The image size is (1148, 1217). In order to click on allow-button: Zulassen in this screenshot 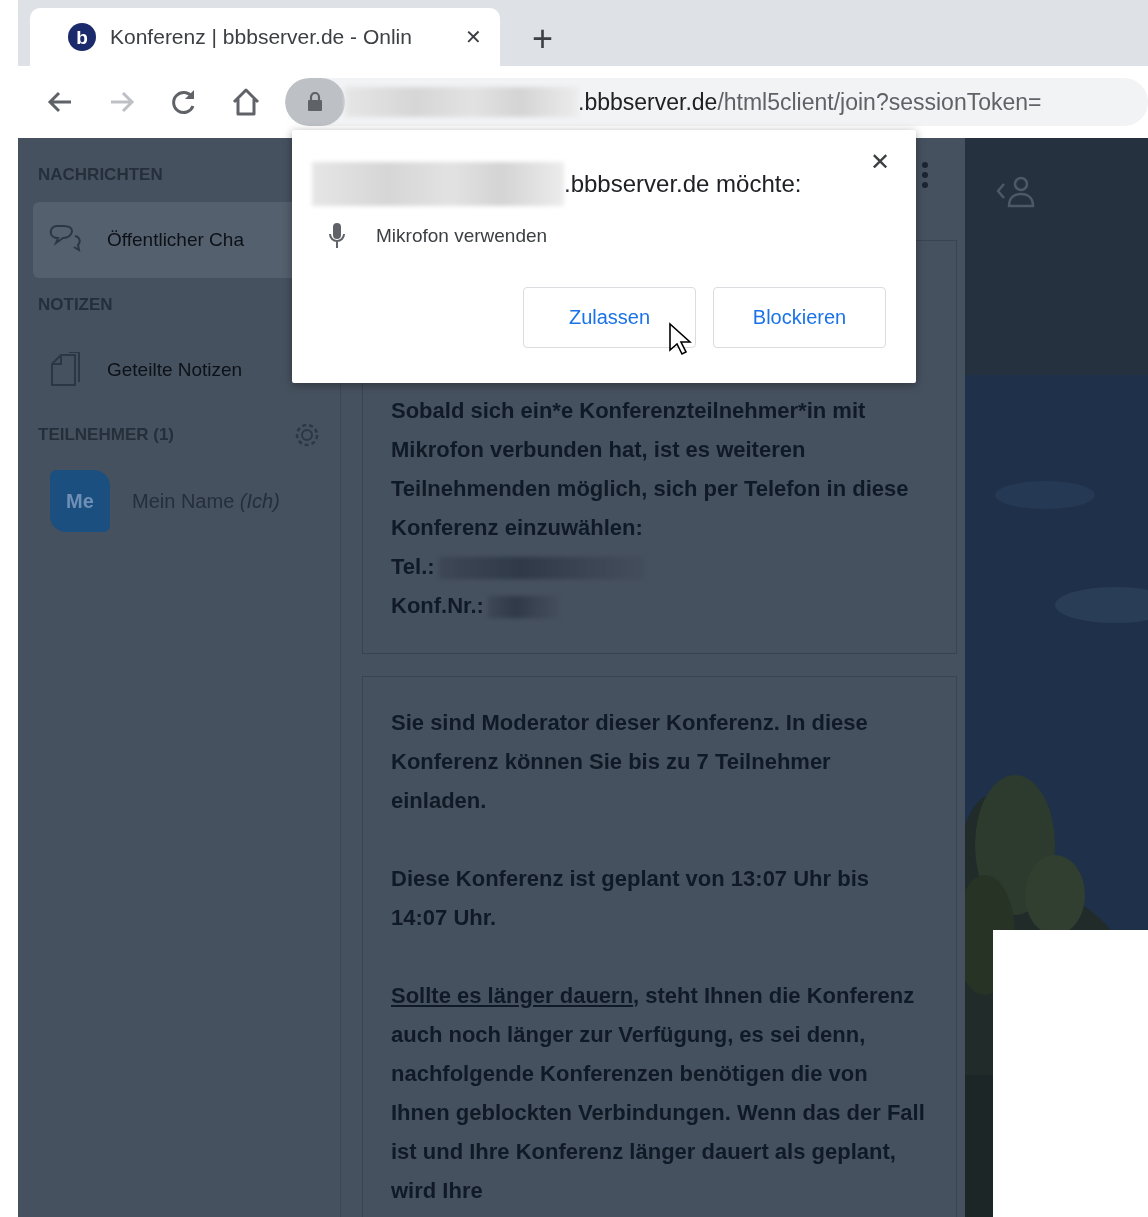, I will do `click(609, 317)`.